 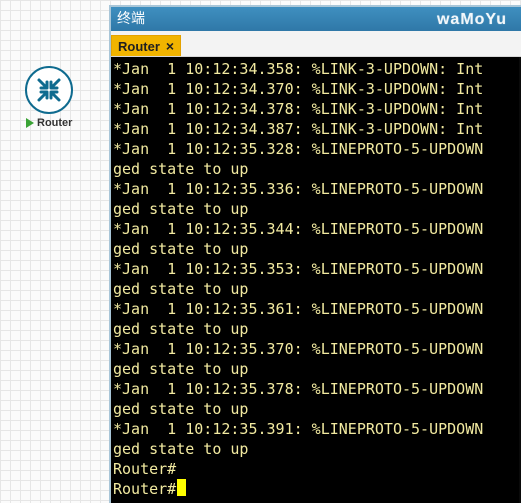 I want to click on tab-router: Router ×, so click(x=146, y=45).